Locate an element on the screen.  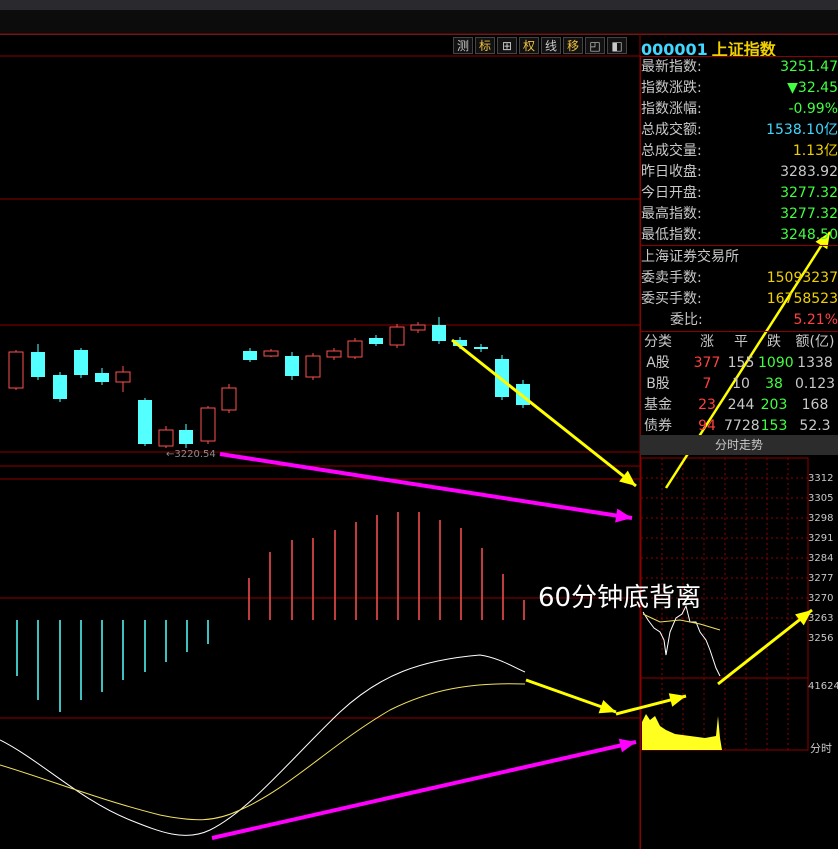
breakdown-cell: 94 is located at coordinates (707, 426).